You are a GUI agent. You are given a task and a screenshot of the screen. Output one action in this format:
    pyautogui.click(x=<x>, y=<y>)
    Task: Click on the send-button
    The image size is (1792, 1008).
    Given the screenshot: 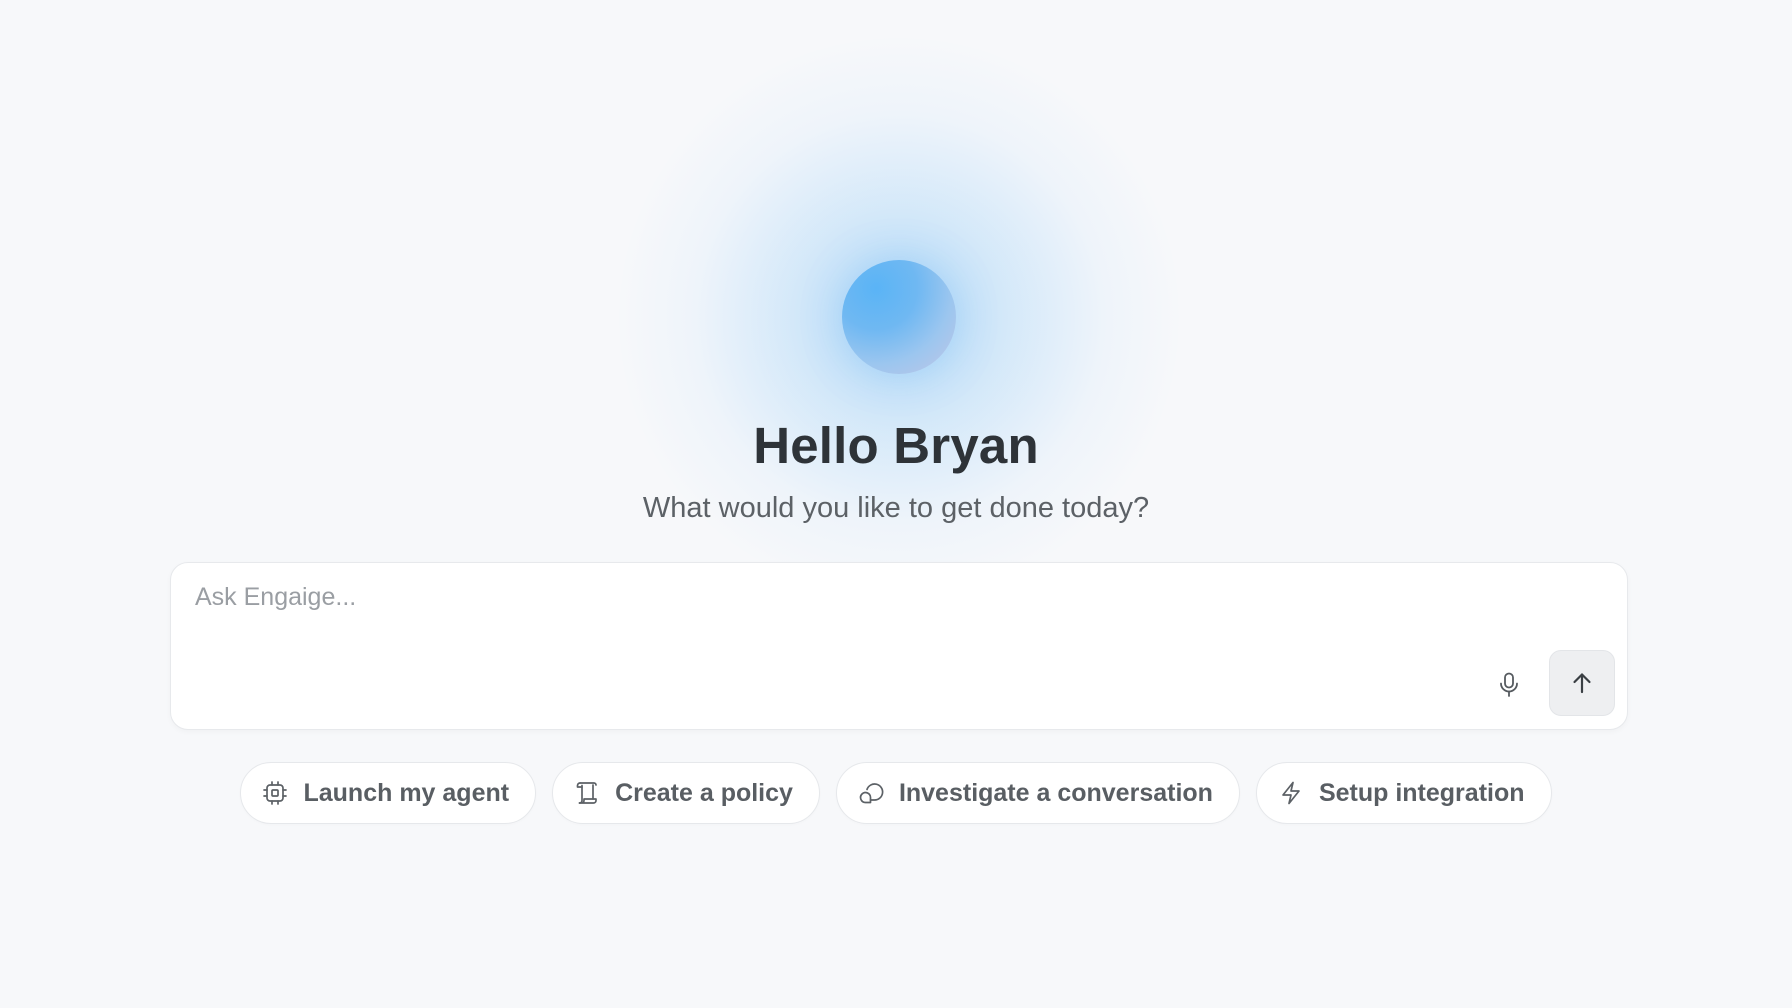 What is the action you would take?
    pyautogui.click(x=1582, y=683)
    